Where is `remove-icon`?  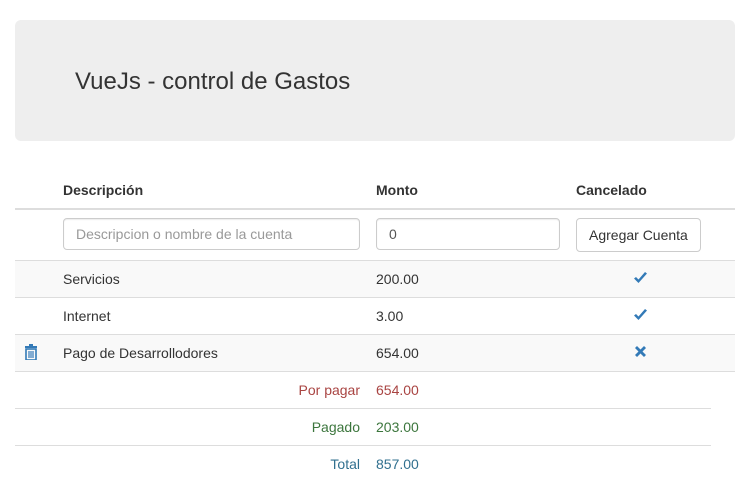 remove-icon is located at coordinates (640, 353).